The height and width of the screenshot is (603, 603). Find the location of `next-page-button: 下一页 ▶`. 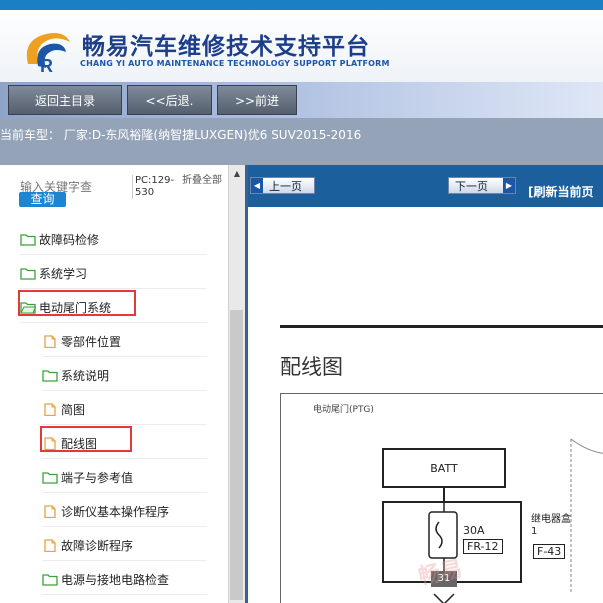

next-page-button: 下一页 ▶ is located at coordinates (482, 185).